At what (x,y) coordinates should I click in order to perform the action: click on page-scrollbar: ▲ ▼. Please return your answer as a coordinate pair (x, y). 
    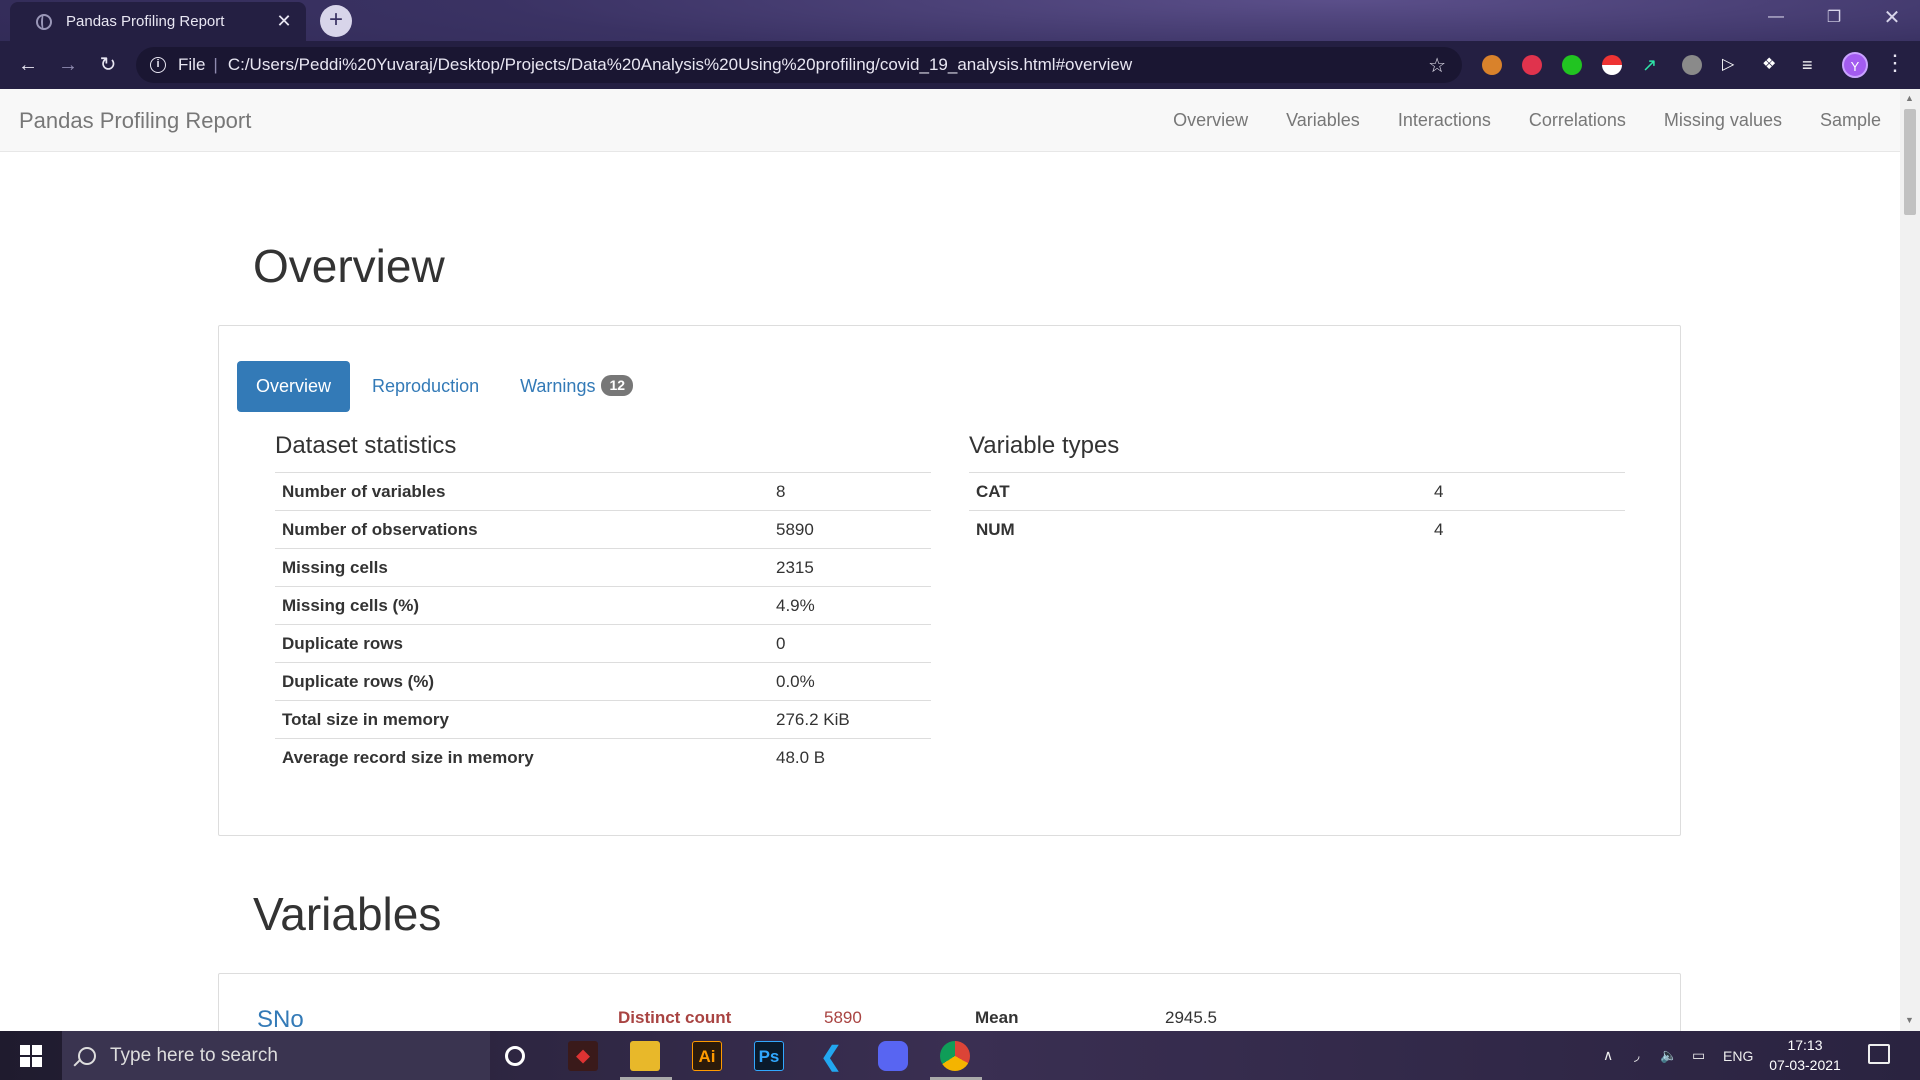
    Looking at the image, I should click on (1910, 560).